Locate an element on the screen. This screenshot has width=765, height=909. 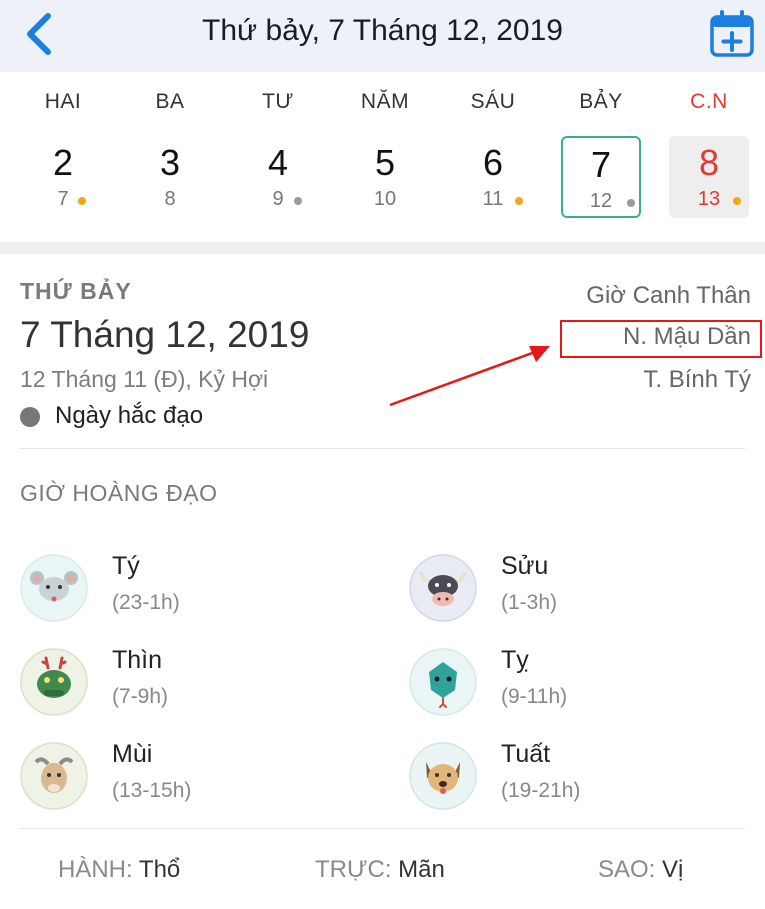
weekday-label: HAI is located at coordinates (63, 101).